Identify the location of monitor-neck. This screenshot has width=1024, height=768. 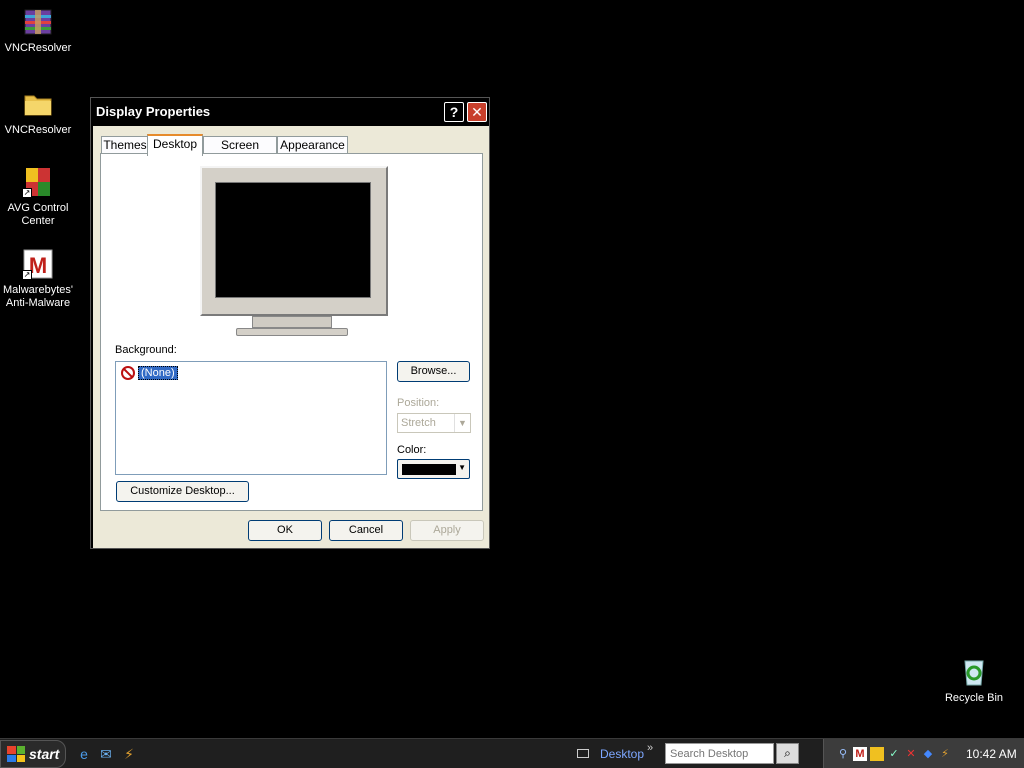
(292, 322).